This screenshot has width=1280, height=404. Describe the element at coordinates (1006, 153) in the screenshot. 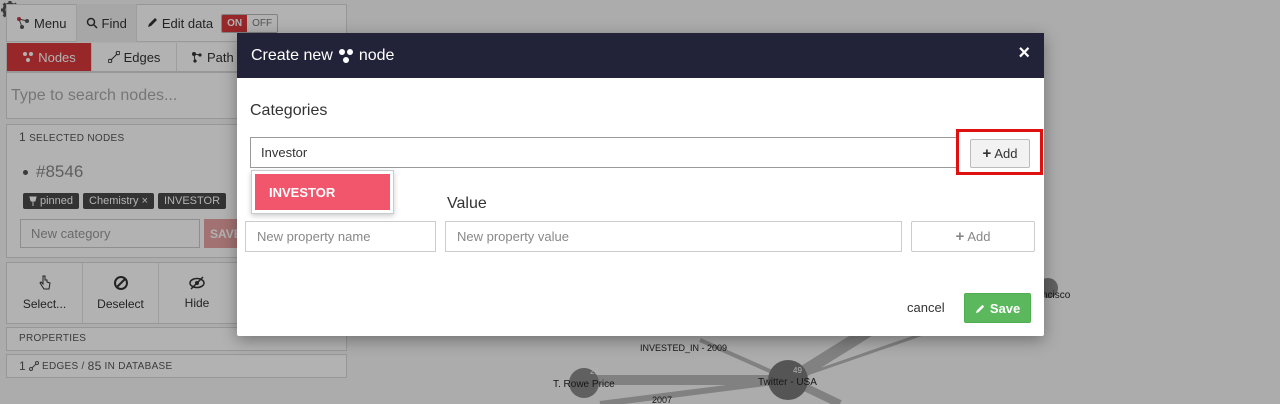

I see `add-category-label: Add` at that location.